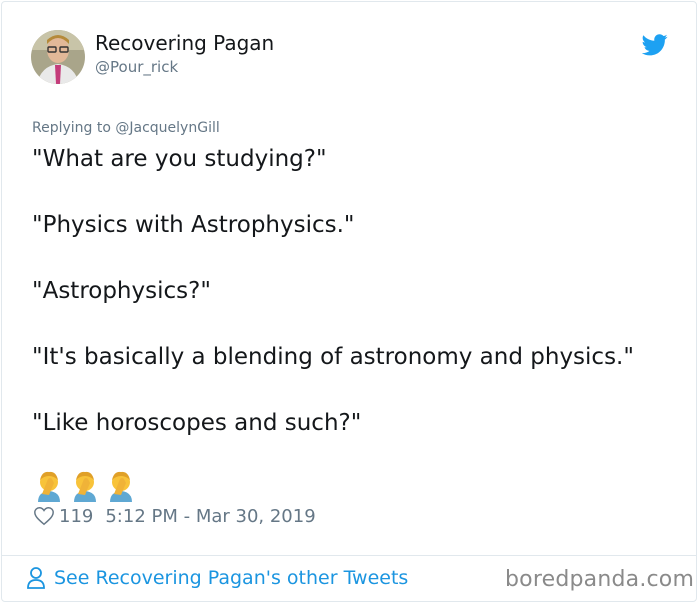  What do you see at coordinates (184, 43) in the screenshot?
I see `author-name: Recovering Pagan` at bounding box center [184, 43].